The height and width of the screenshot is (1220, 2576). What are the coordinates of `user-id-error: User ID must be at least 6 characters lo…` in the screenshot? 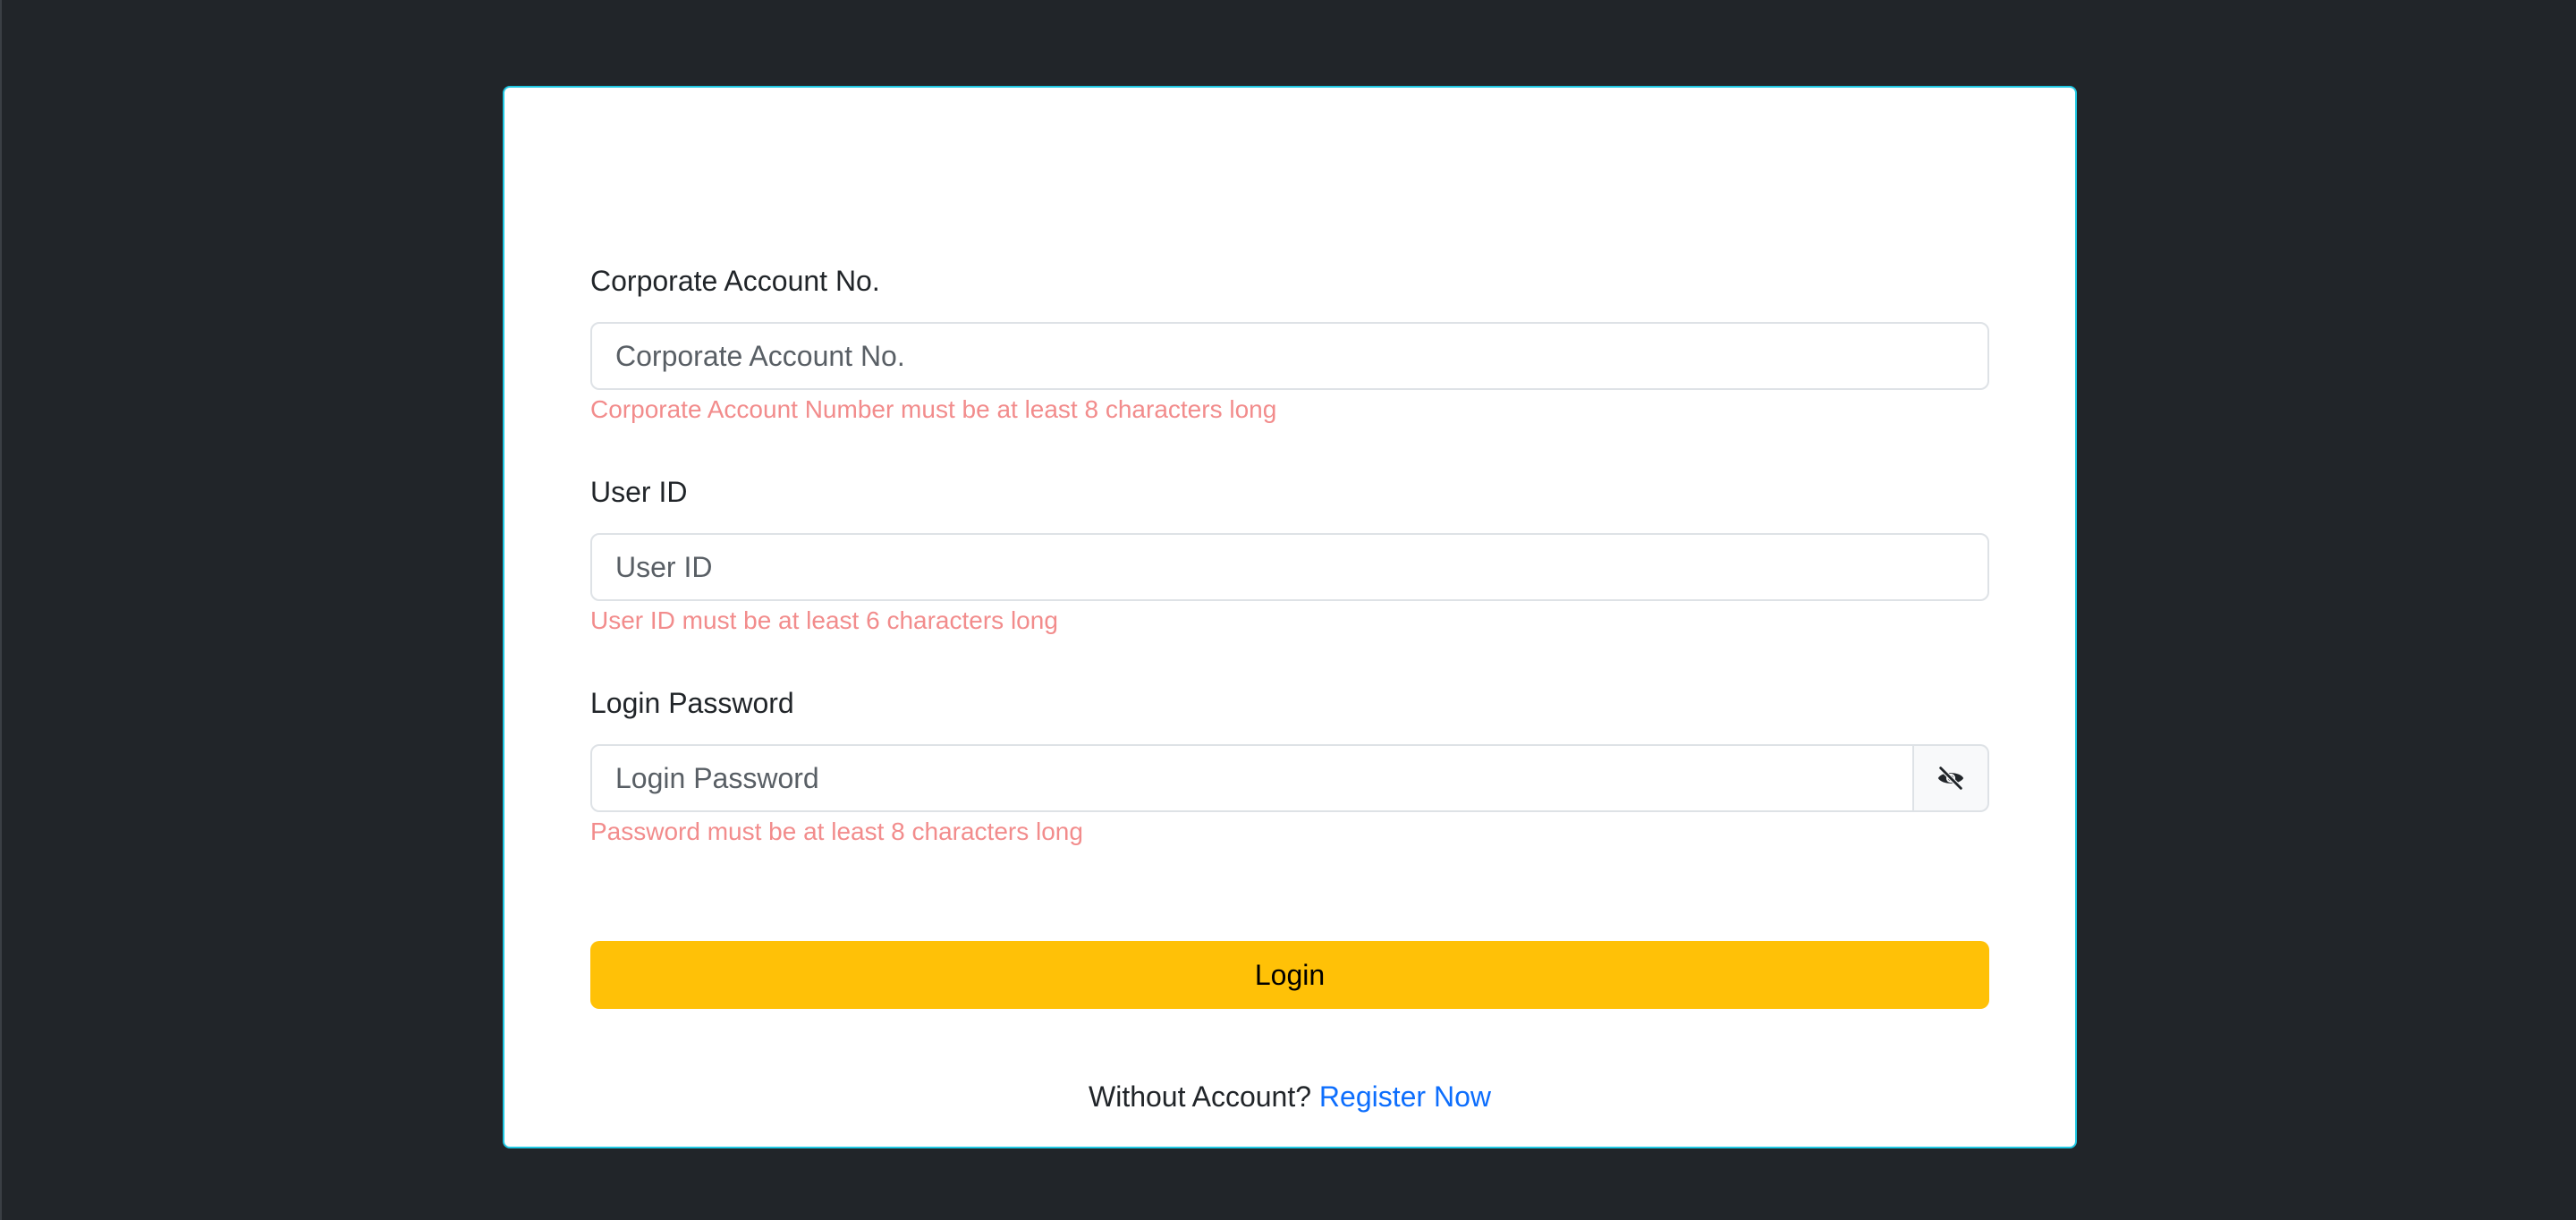 It's located at (824, 620).